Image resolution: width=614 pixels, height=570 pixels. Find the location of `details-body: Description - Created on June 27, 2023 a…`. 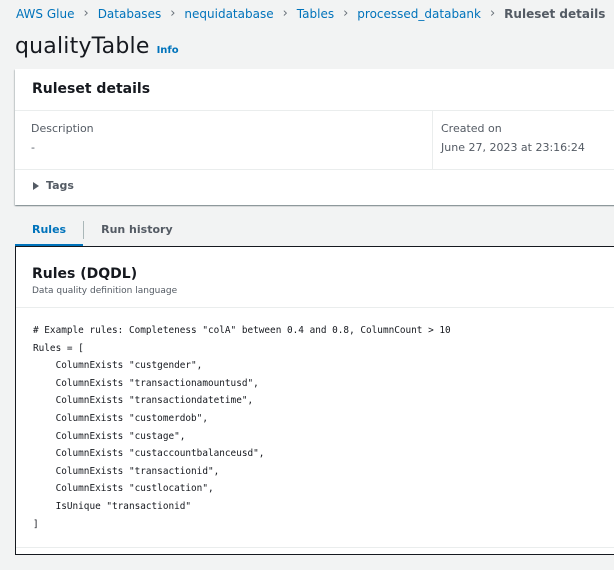

details-body: Description - Created on June 27, 2023 a… is located at coordinates (314, 140).